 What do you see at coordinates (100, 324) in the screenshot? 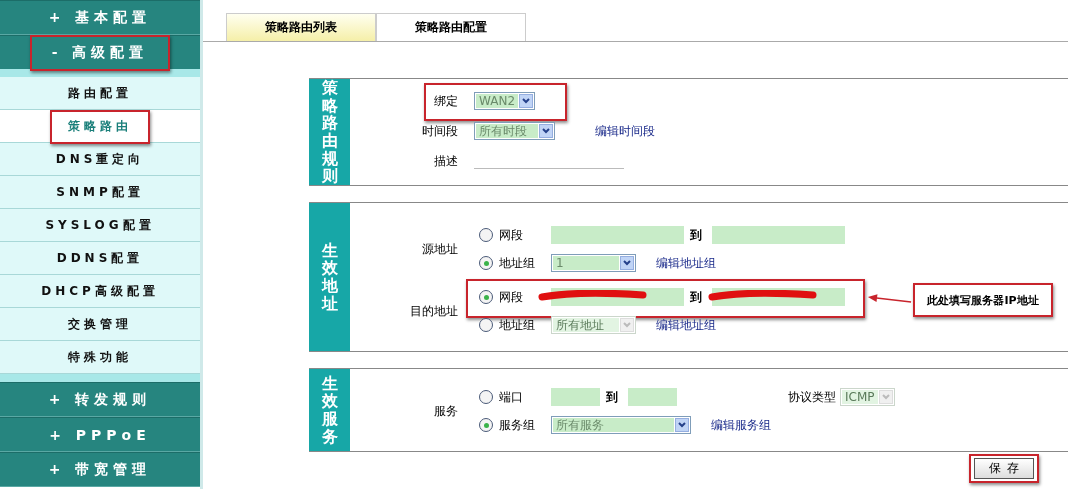
I see `sidebar-item: 交换管理` at bounding box center [100, 324].